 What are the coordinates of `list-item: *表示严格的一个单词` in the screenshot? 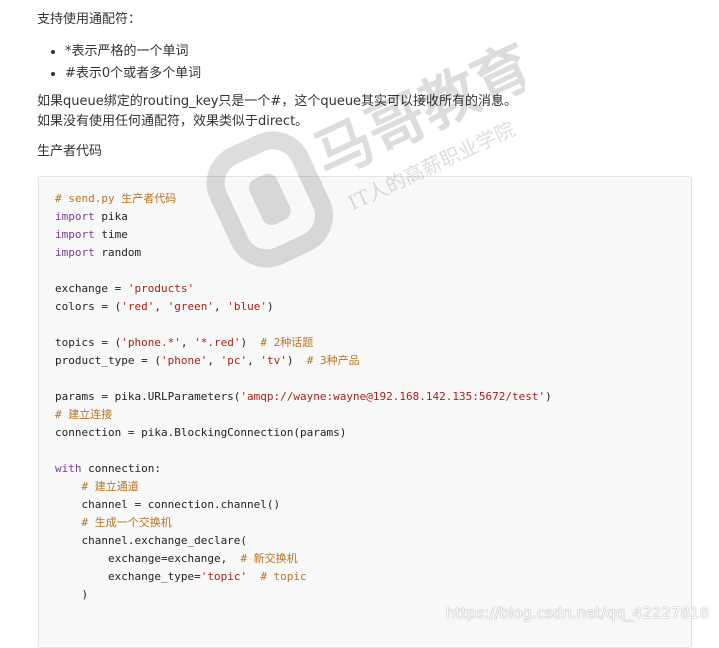 It's located at (133, 52).